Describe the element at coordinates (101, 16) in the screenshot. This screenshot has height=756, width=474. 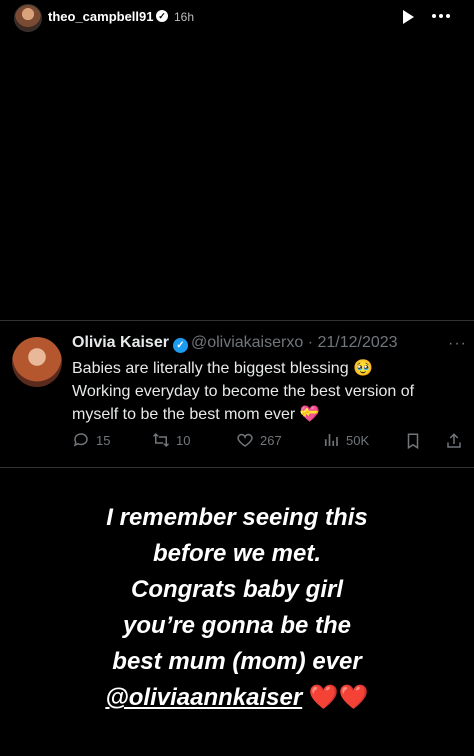
I see `story-username: theo_campbell91` at that location.